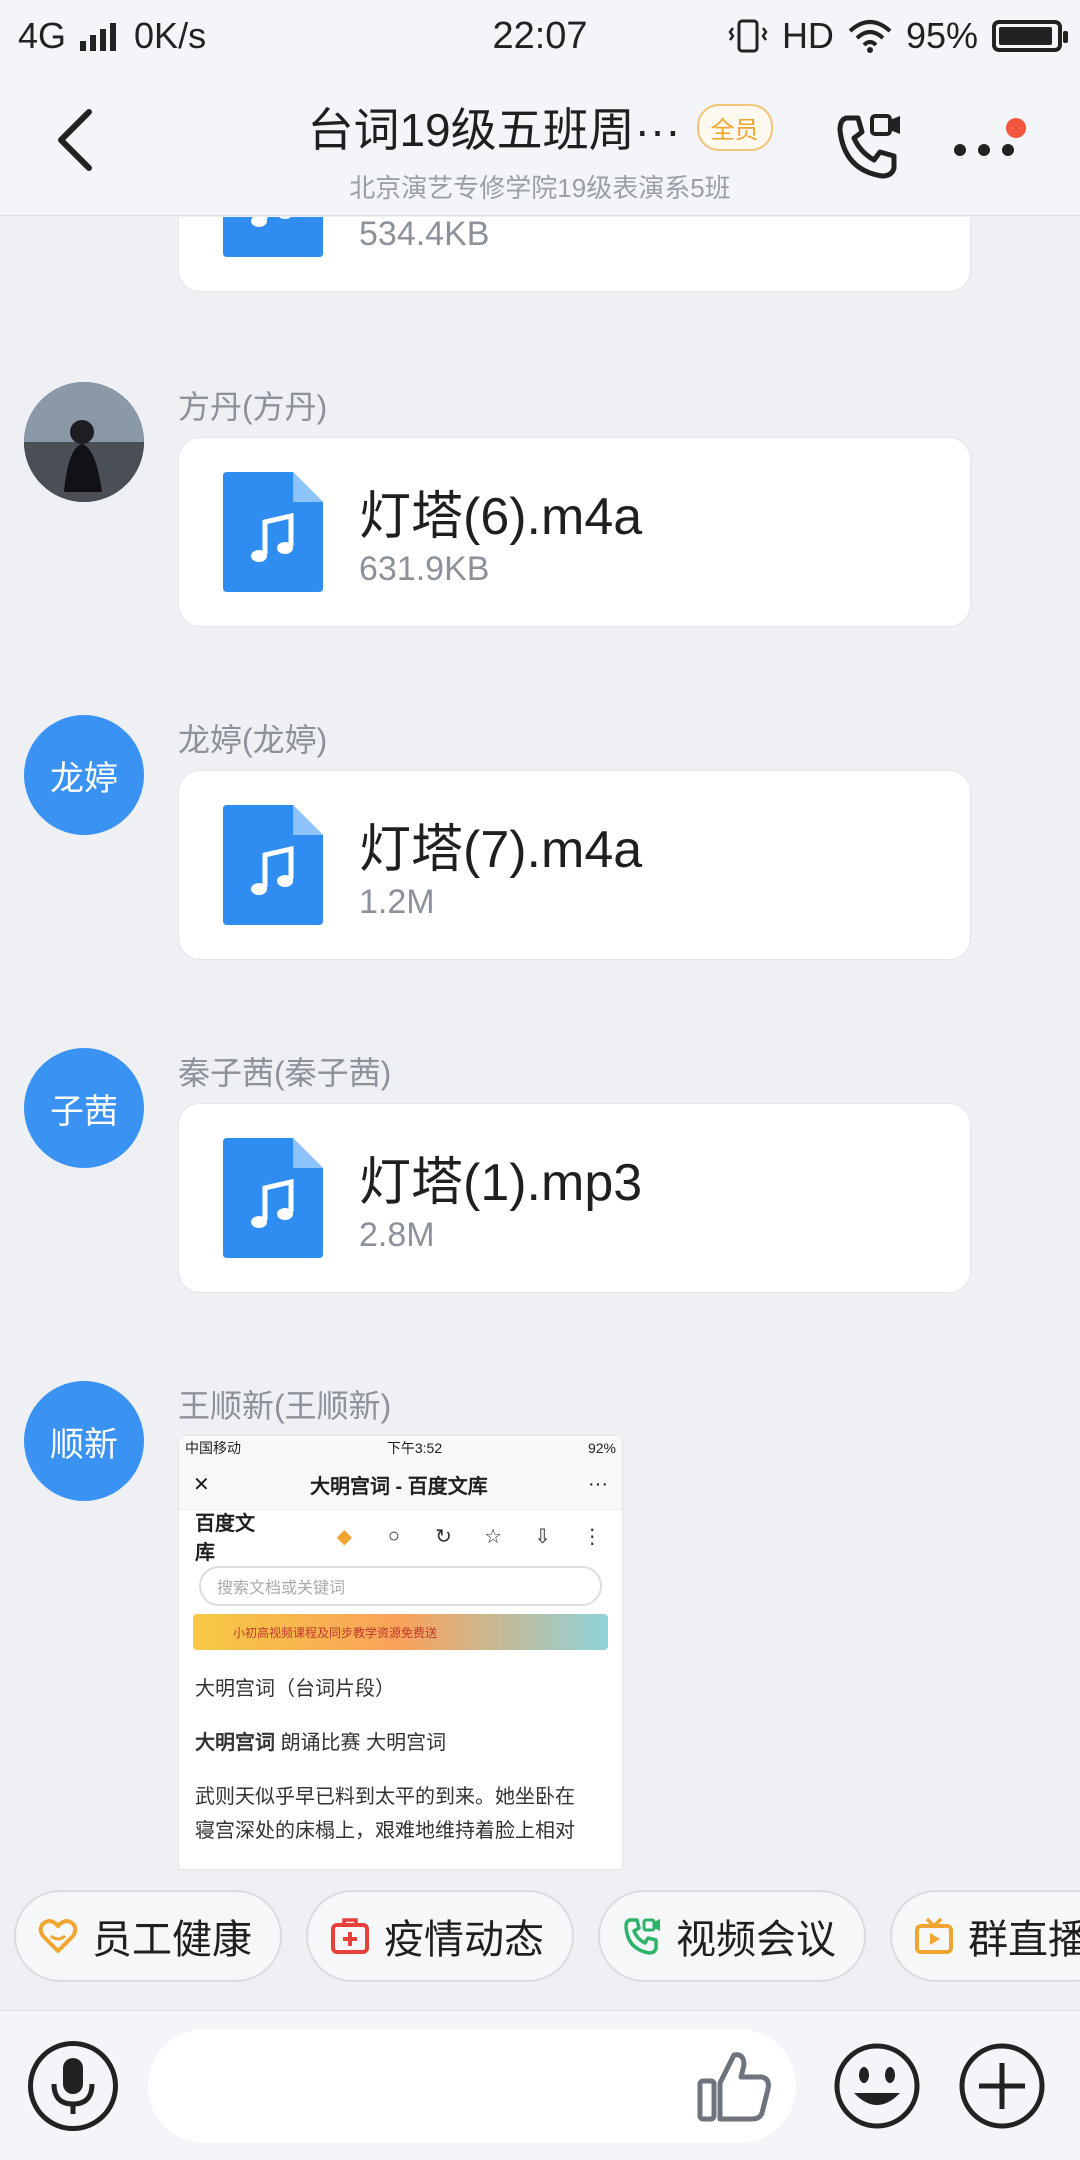 The image size is (1080, 2160). I want to click on quick-action-live: 群直播, so click(985, 1936).